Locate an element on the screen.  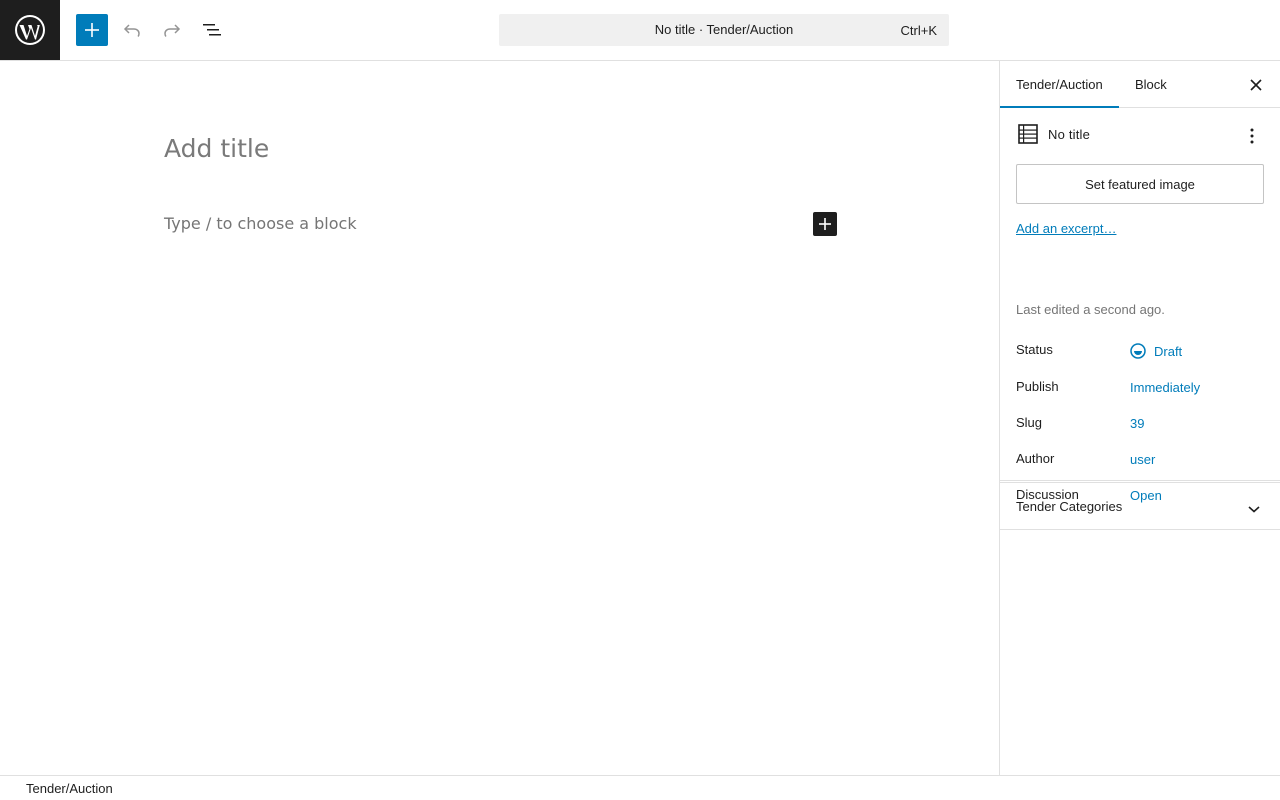
post-actions-button is located at coordinates (1252, 136).